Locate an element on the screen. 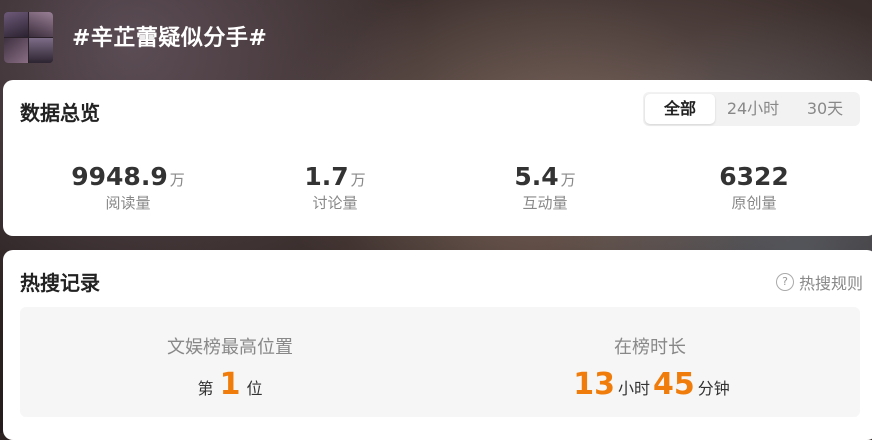 The image size is (872, 440). duration-minutes: 45 is located at coordinates (674, 384).